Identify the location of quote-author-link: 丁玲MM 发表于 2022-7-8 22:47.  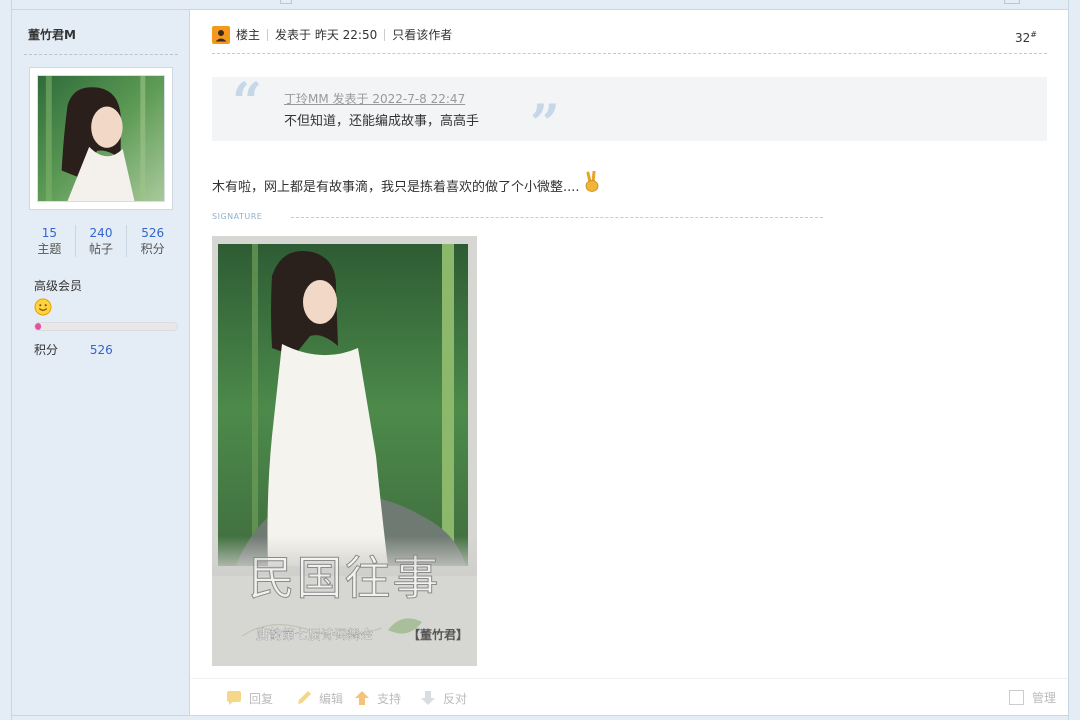
(374, 98).